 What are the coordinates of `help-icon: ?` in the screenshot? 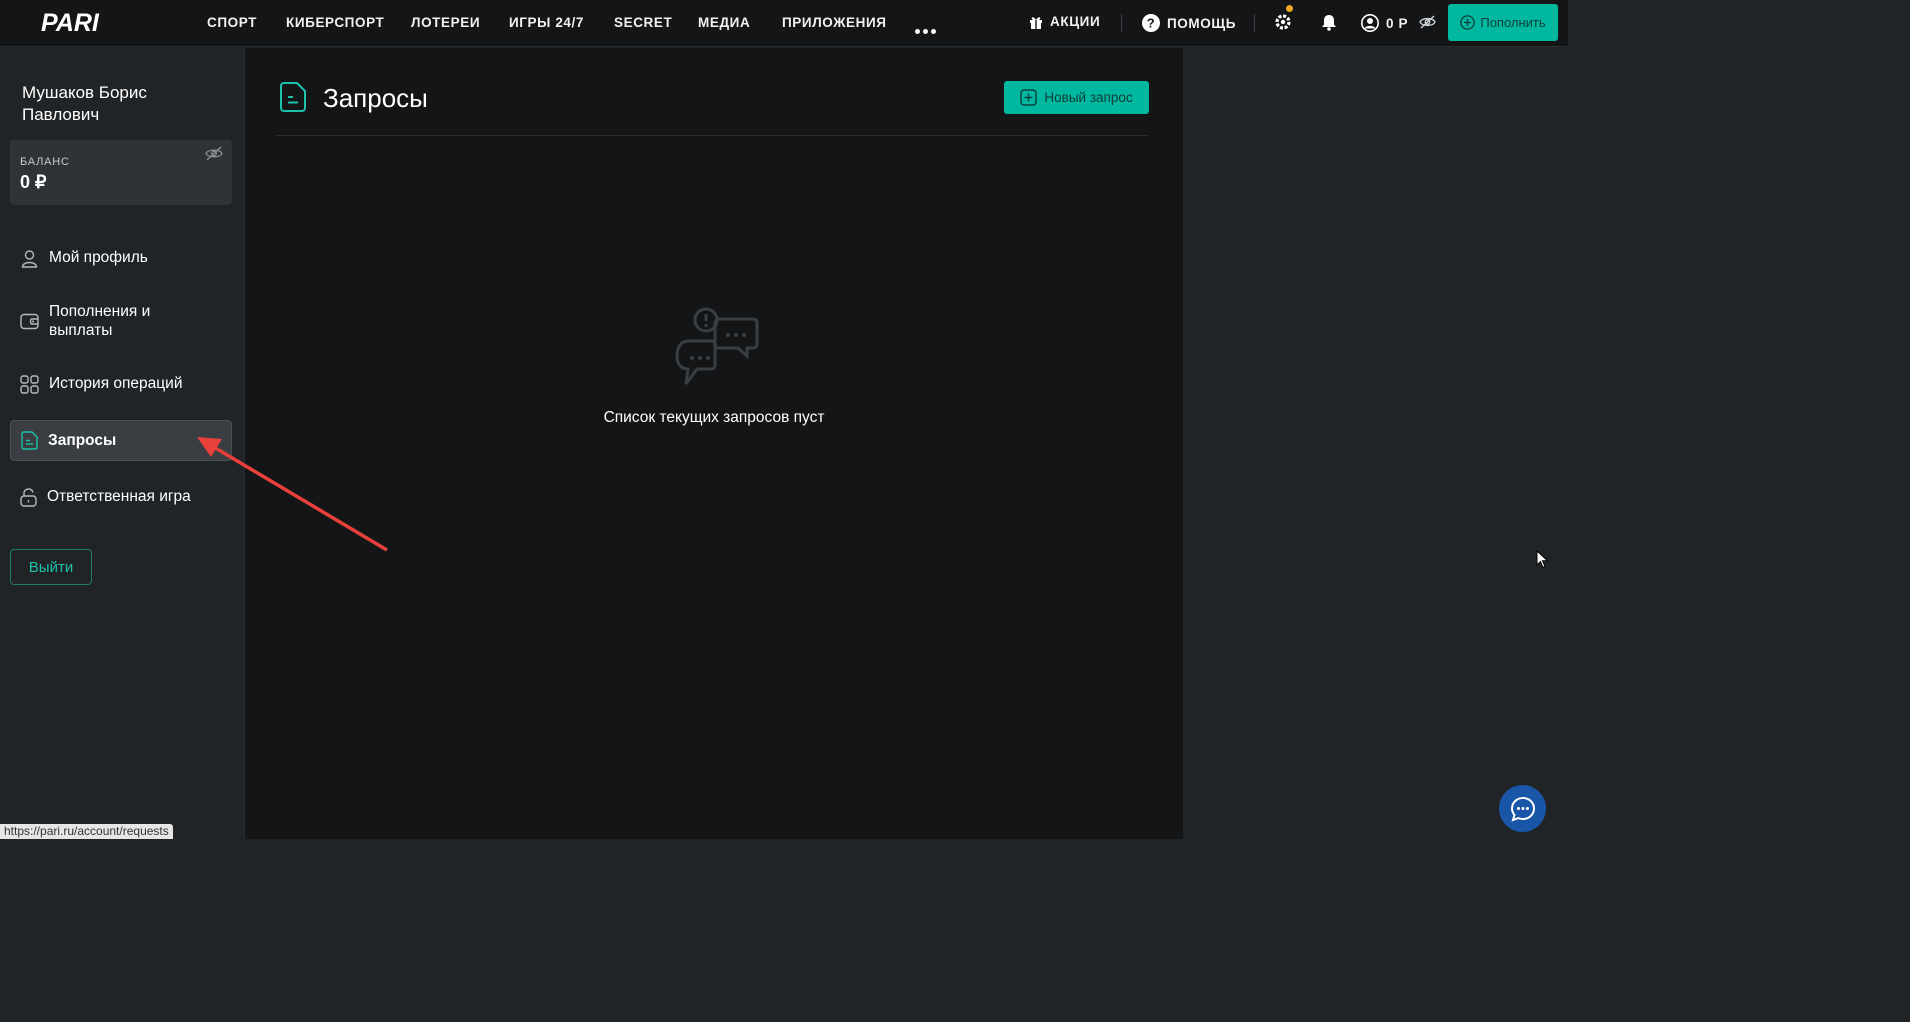 It's located at (1151, 23).